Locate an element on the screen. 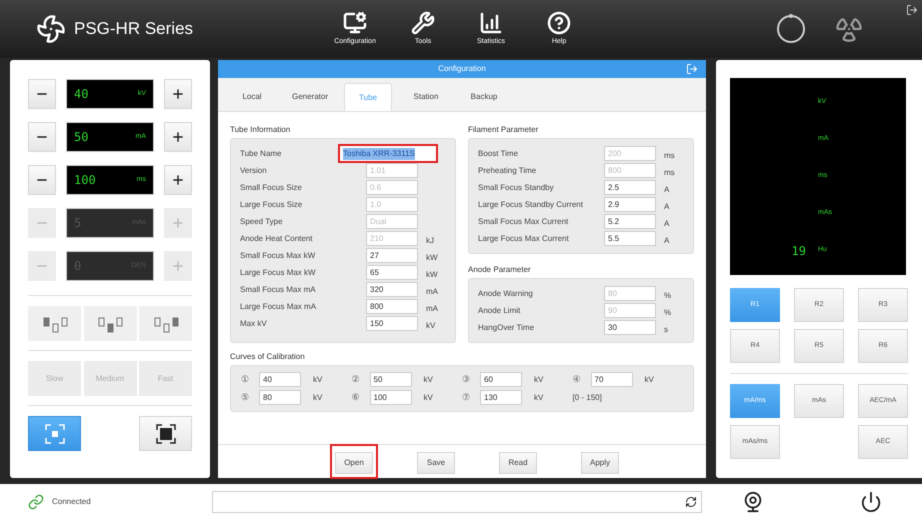 The width and height of the screenshot is (922, 519). input-field: 40 is located at coordinates (280, 379).